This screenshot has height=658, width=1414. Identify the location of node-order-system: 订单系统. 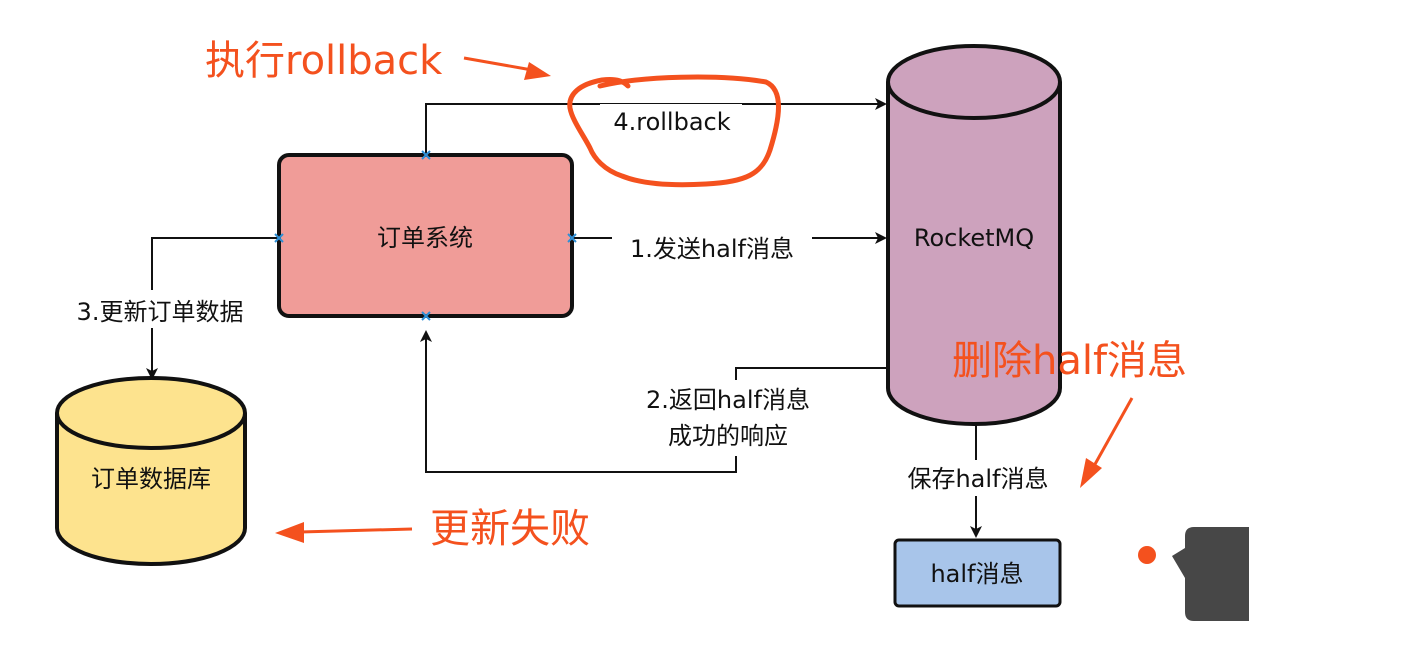
(425, 235).